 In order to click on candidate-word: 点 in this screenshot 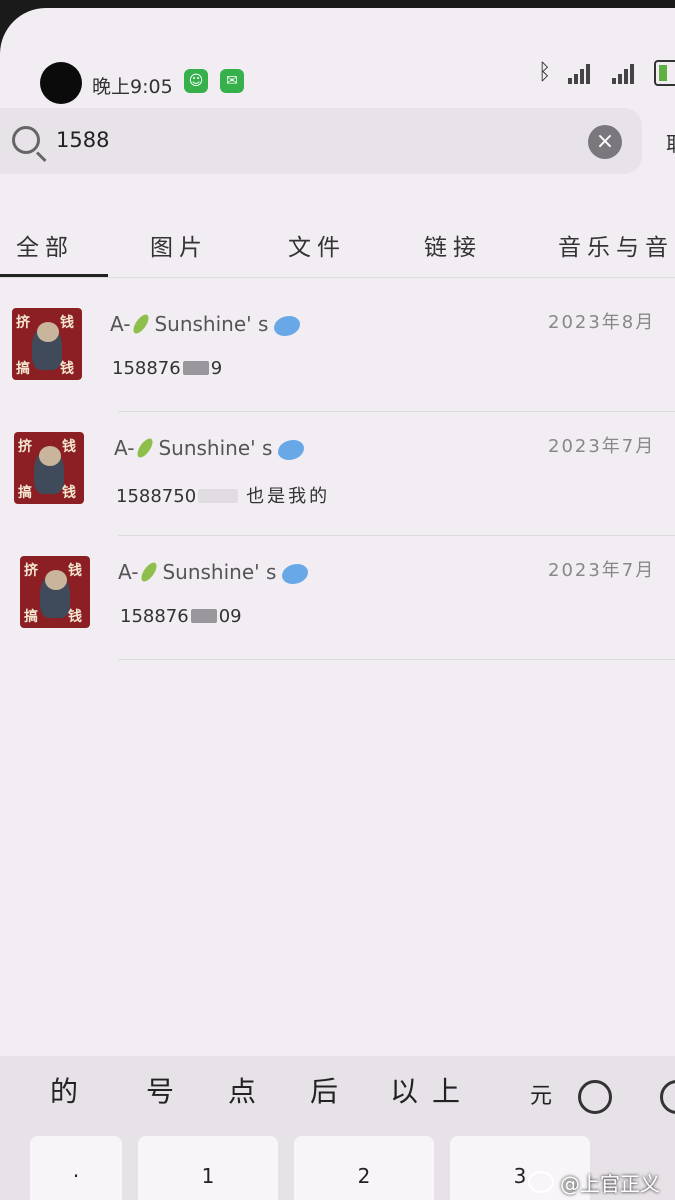, I will do `click(242, 1090)`.